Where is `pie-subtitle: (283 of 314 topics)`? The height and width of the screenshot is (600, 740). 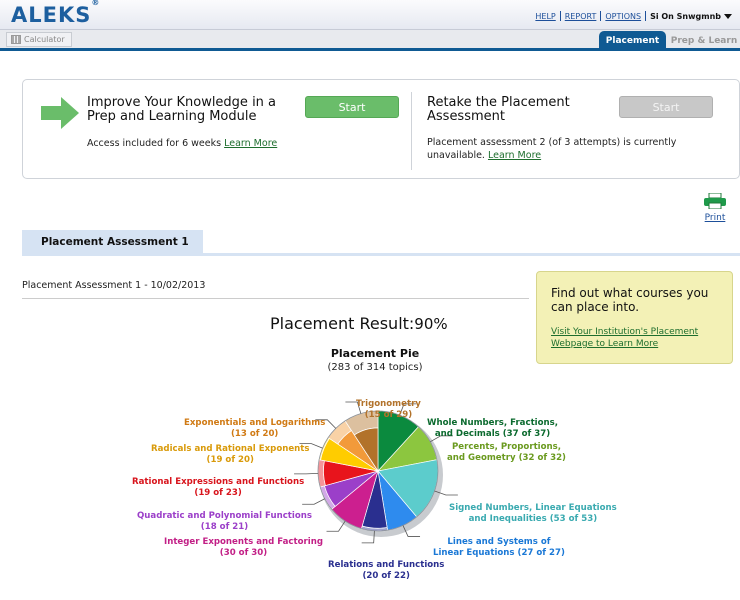
pie-subtitle: (283 of 314 topics) is located at coordinates (375, 367).